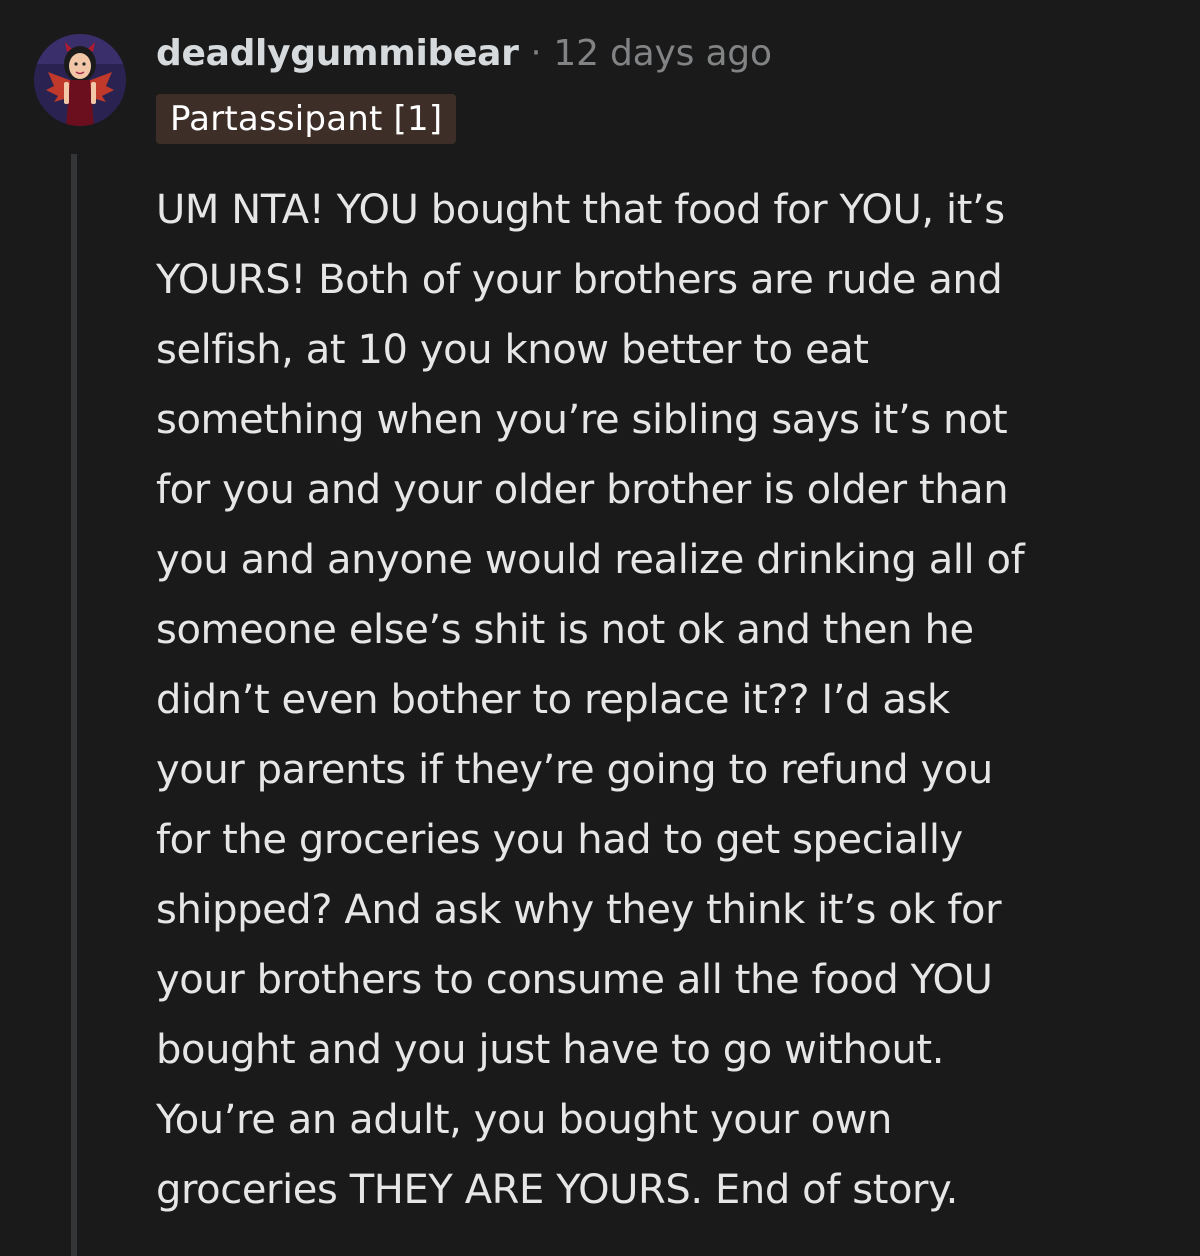  Describe the element at coordinates (524, 1120) in the screenshot. I see `comment-line: You’re an adult, you bought your own` at that location.